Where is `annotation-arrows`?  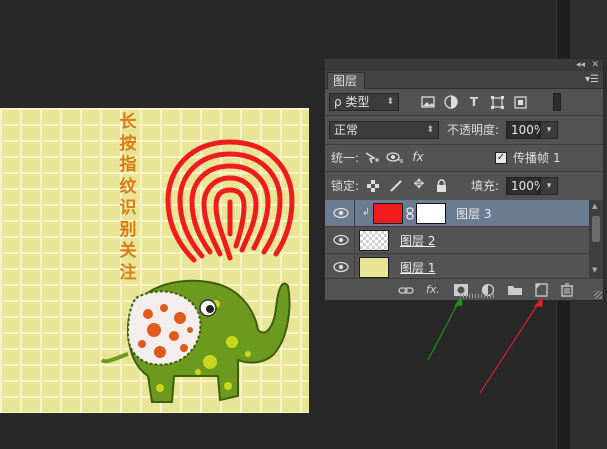
annotation-arrows is located at coordinates (485, 344).